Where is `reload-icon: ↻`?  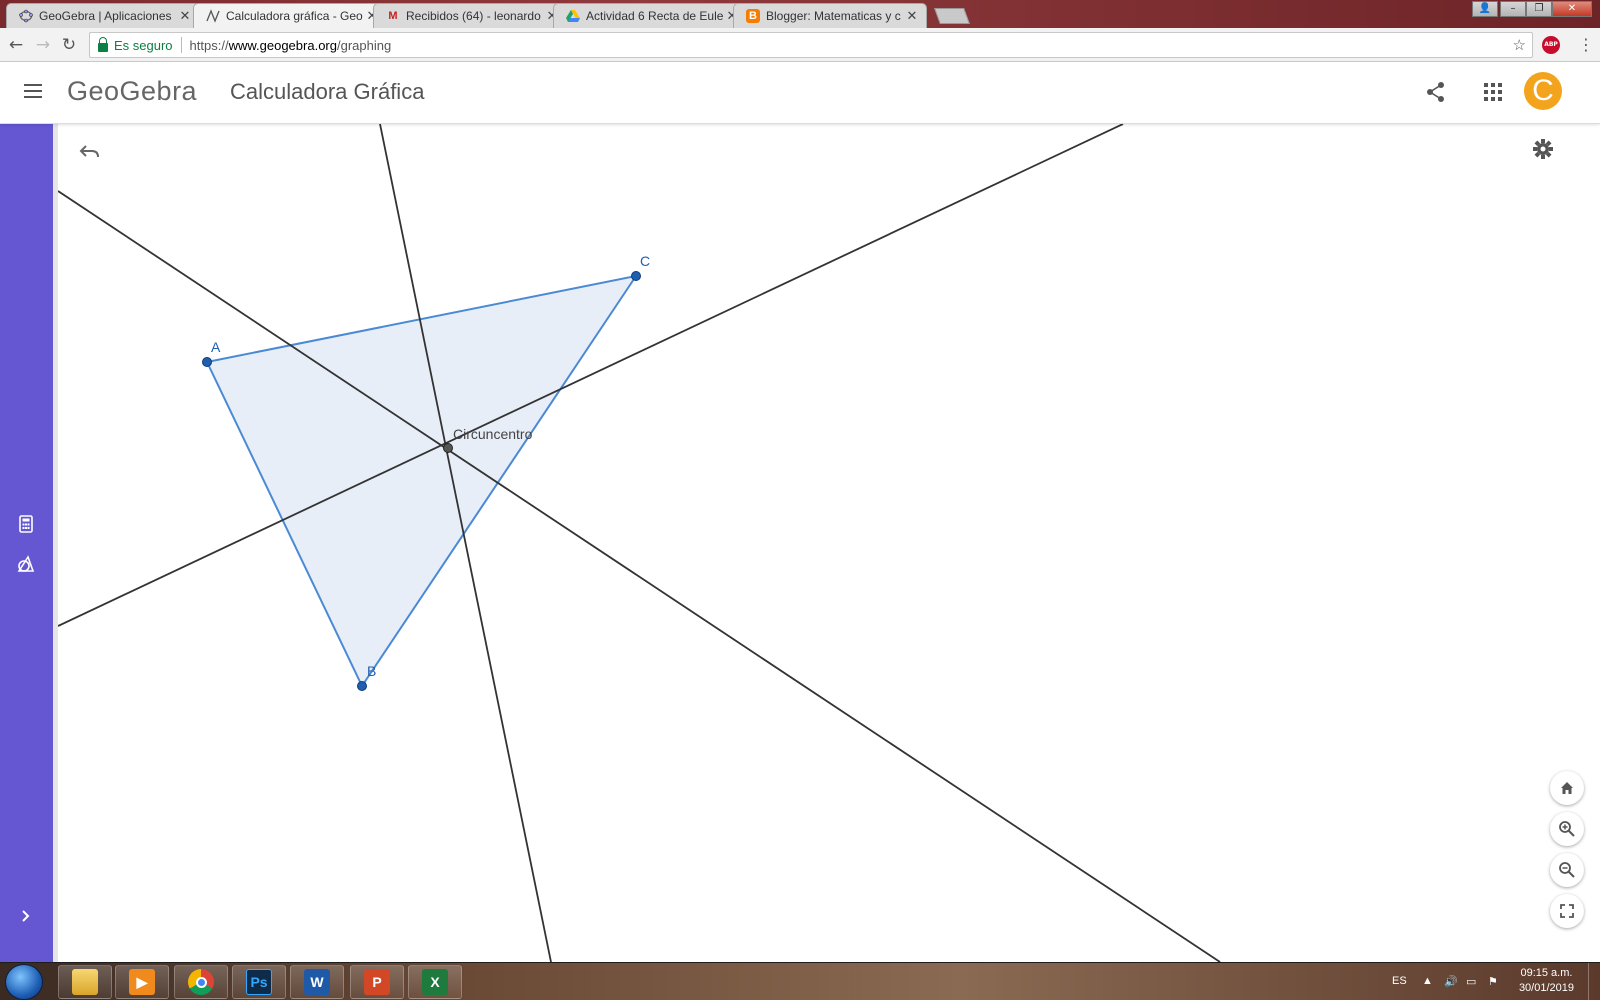 reload-icon: ↻ is located at coordinates (69, 45).